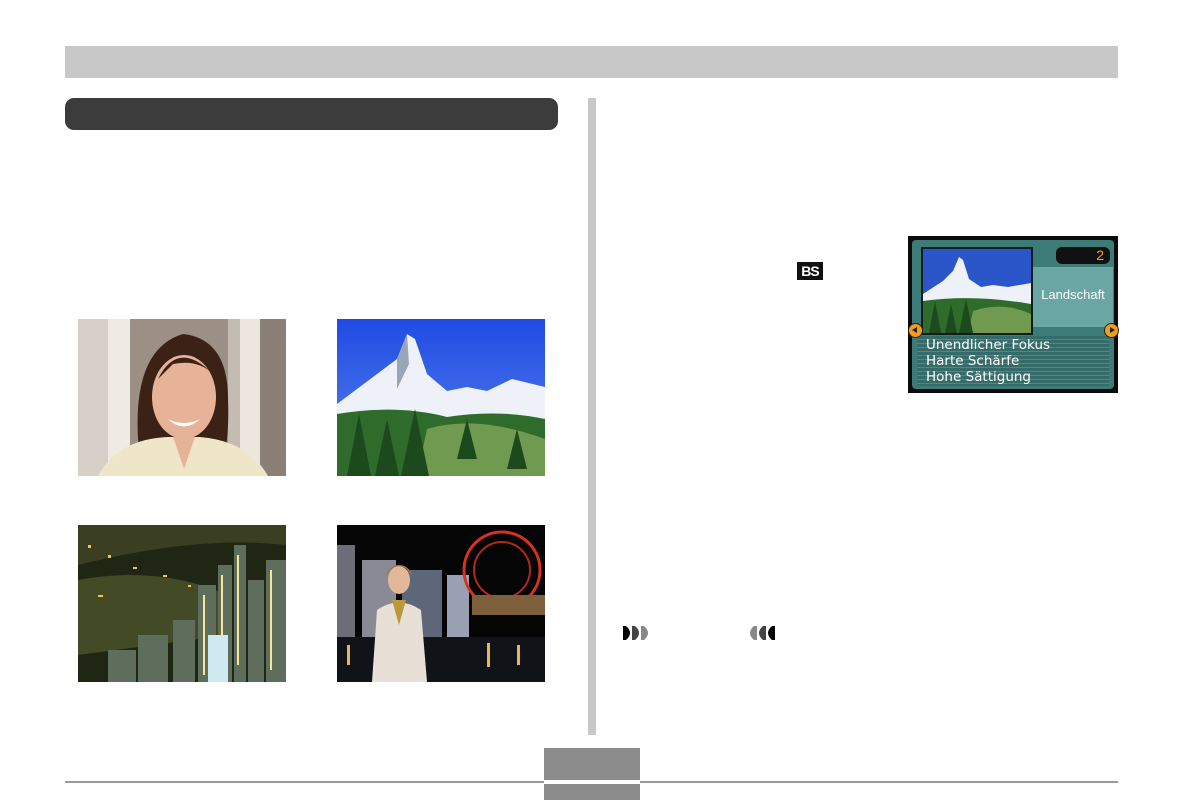  Describe the element at coordinates (591, 62) in the screenshot. I see `header-bar` at that location.